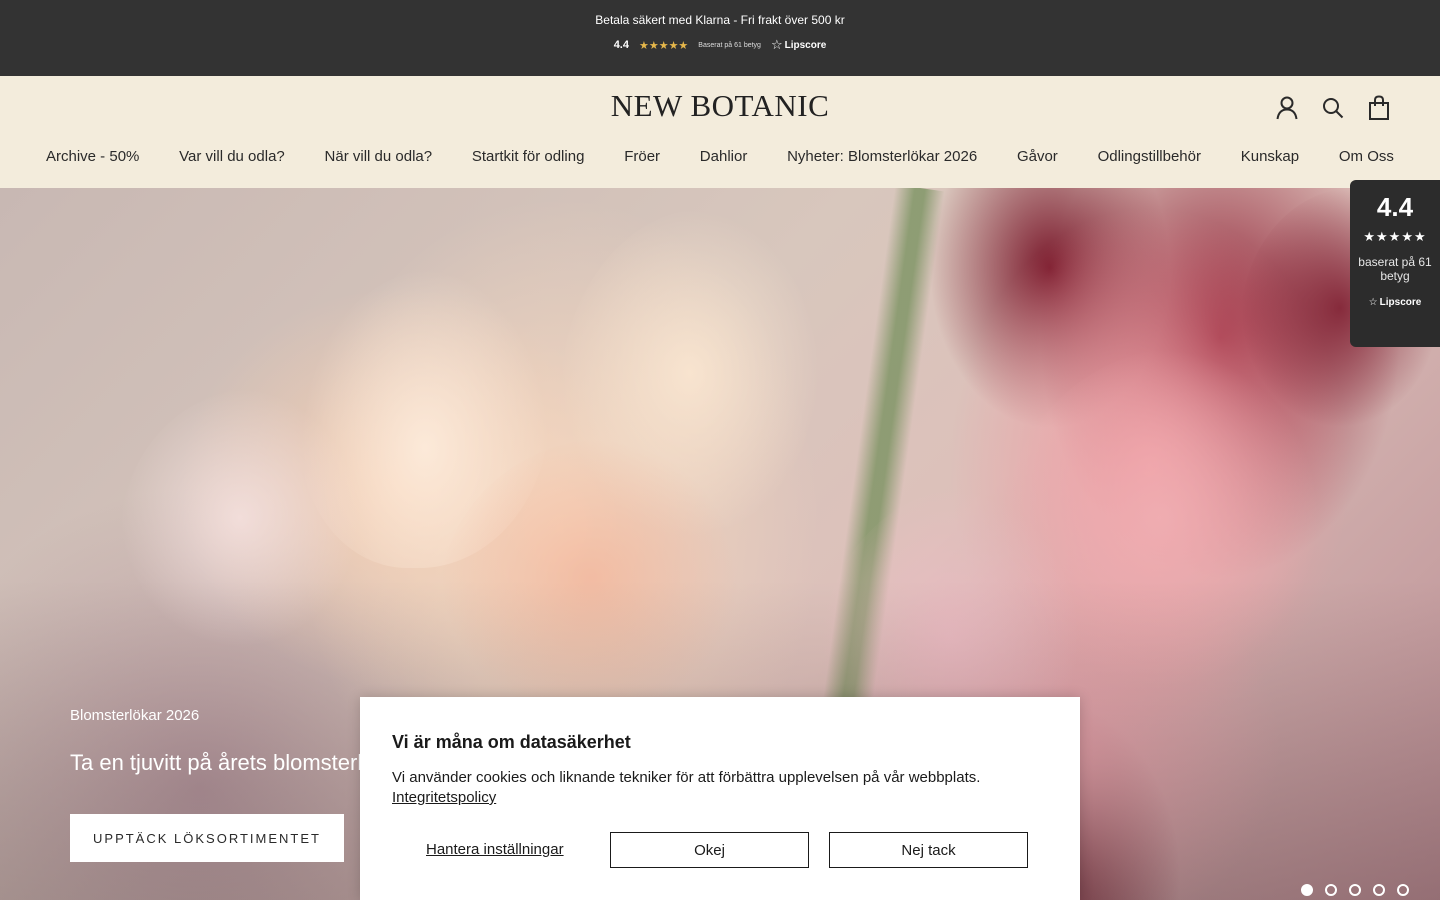 This screenshot has width=1440, height=900. What do you see at coordinates (1287, 108) in the screenshot?
I see `account-icon` at bounding box center [1287, 108].